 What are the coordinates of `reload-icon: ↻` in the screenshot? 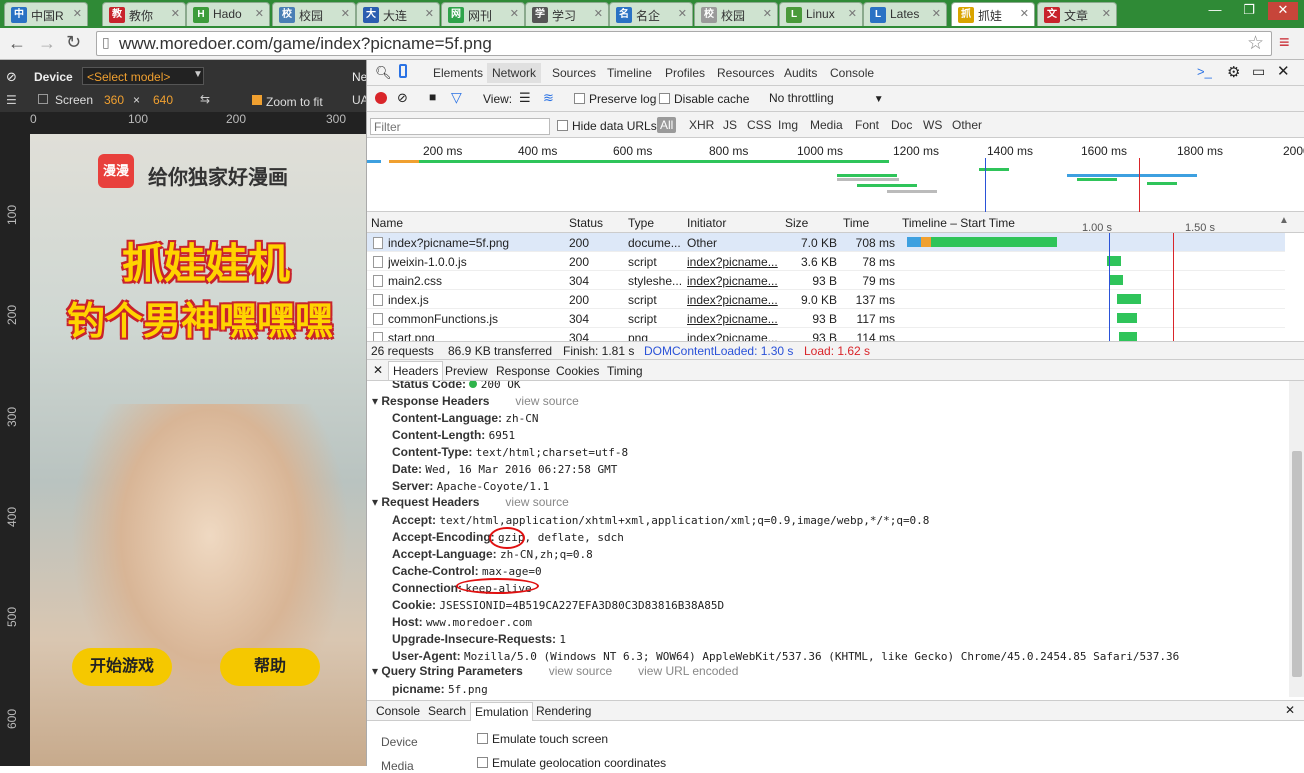 It's located at (73, 42).